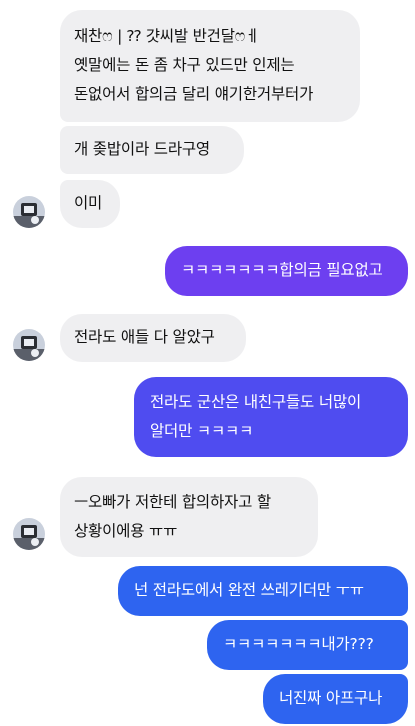  What do you see at coordinates (286, 271) in the screenshot?
I see `outgoing-message: ㅋㅋㅋㅋㅋㅋㅋ합의금 필요없고` at bounding box center [286, 271].